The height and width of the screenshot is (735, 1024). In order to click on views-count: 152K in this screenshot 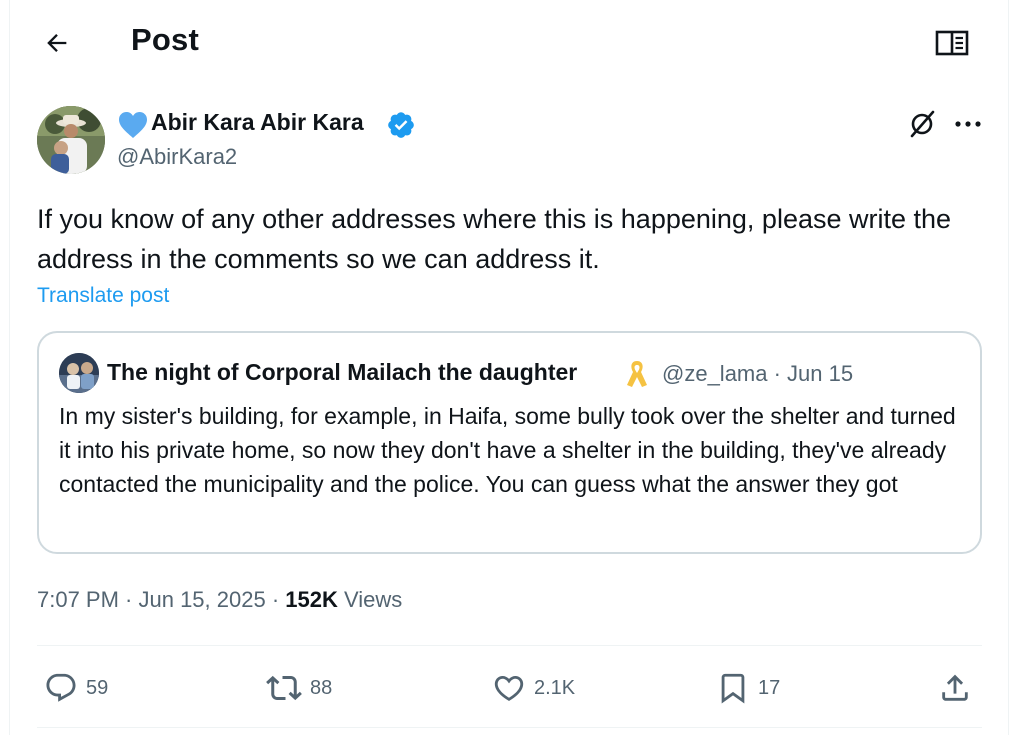, I will do `click(311, 599)`.